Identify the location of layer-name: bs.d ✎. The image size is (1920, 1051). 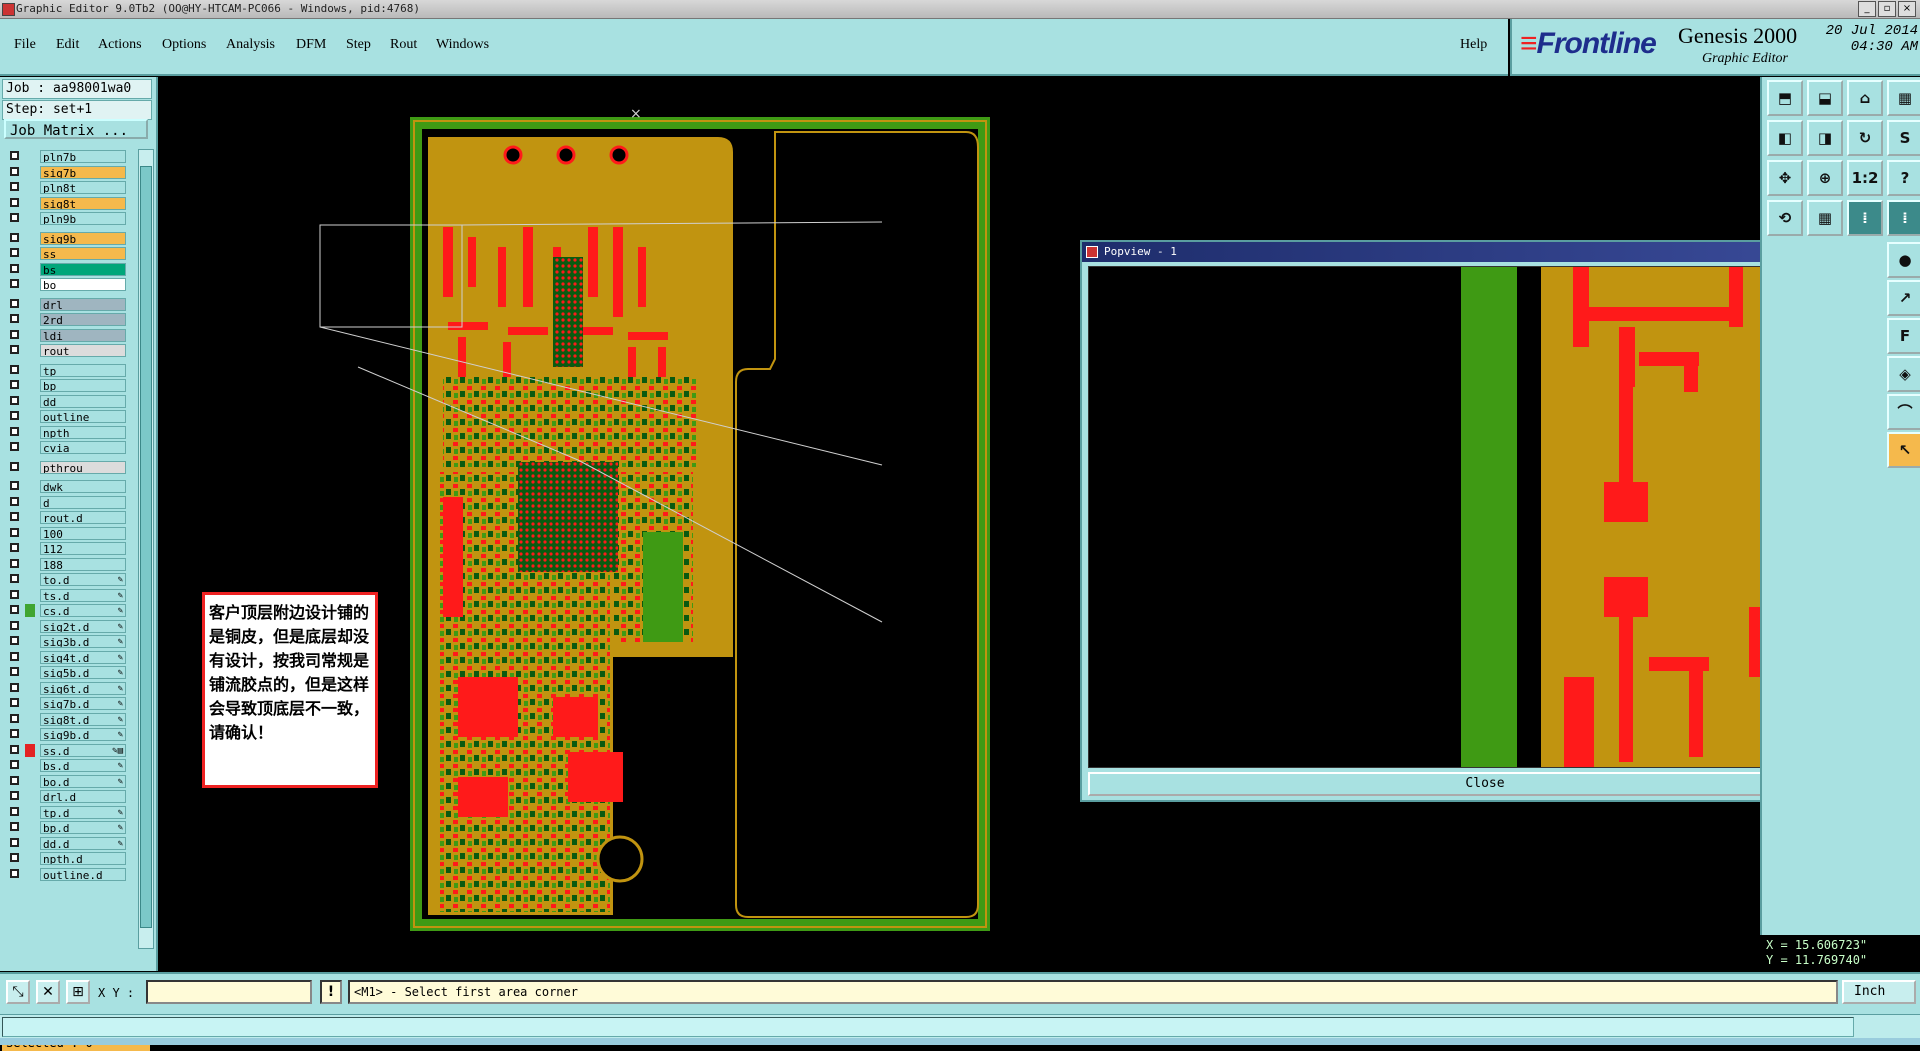
(83, 765).